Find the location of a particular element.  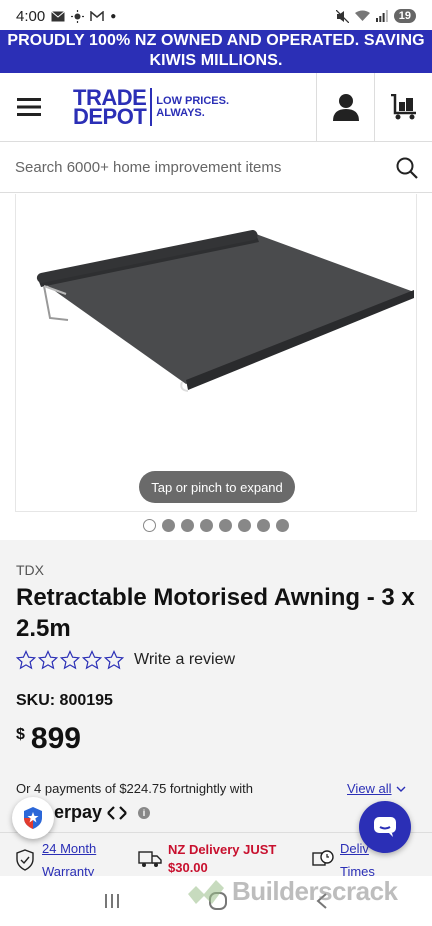

weather-sun-icon is located at coordinates (78, 16).